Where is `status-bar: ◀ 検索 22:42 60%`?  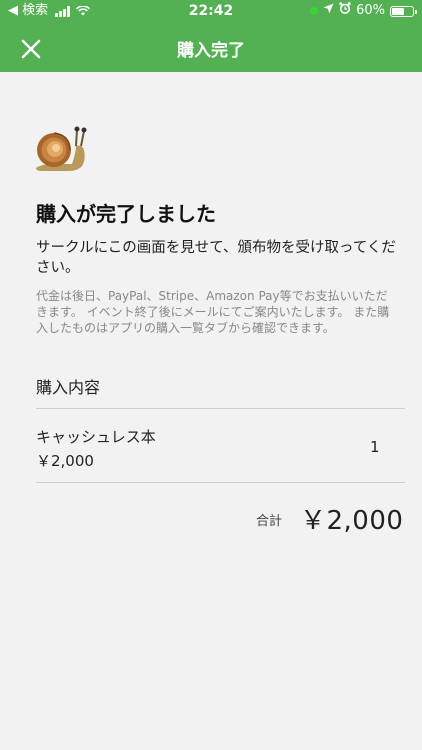
status-bar: ◀ 検索 22:42 60% is located at coordinates (211, 11).